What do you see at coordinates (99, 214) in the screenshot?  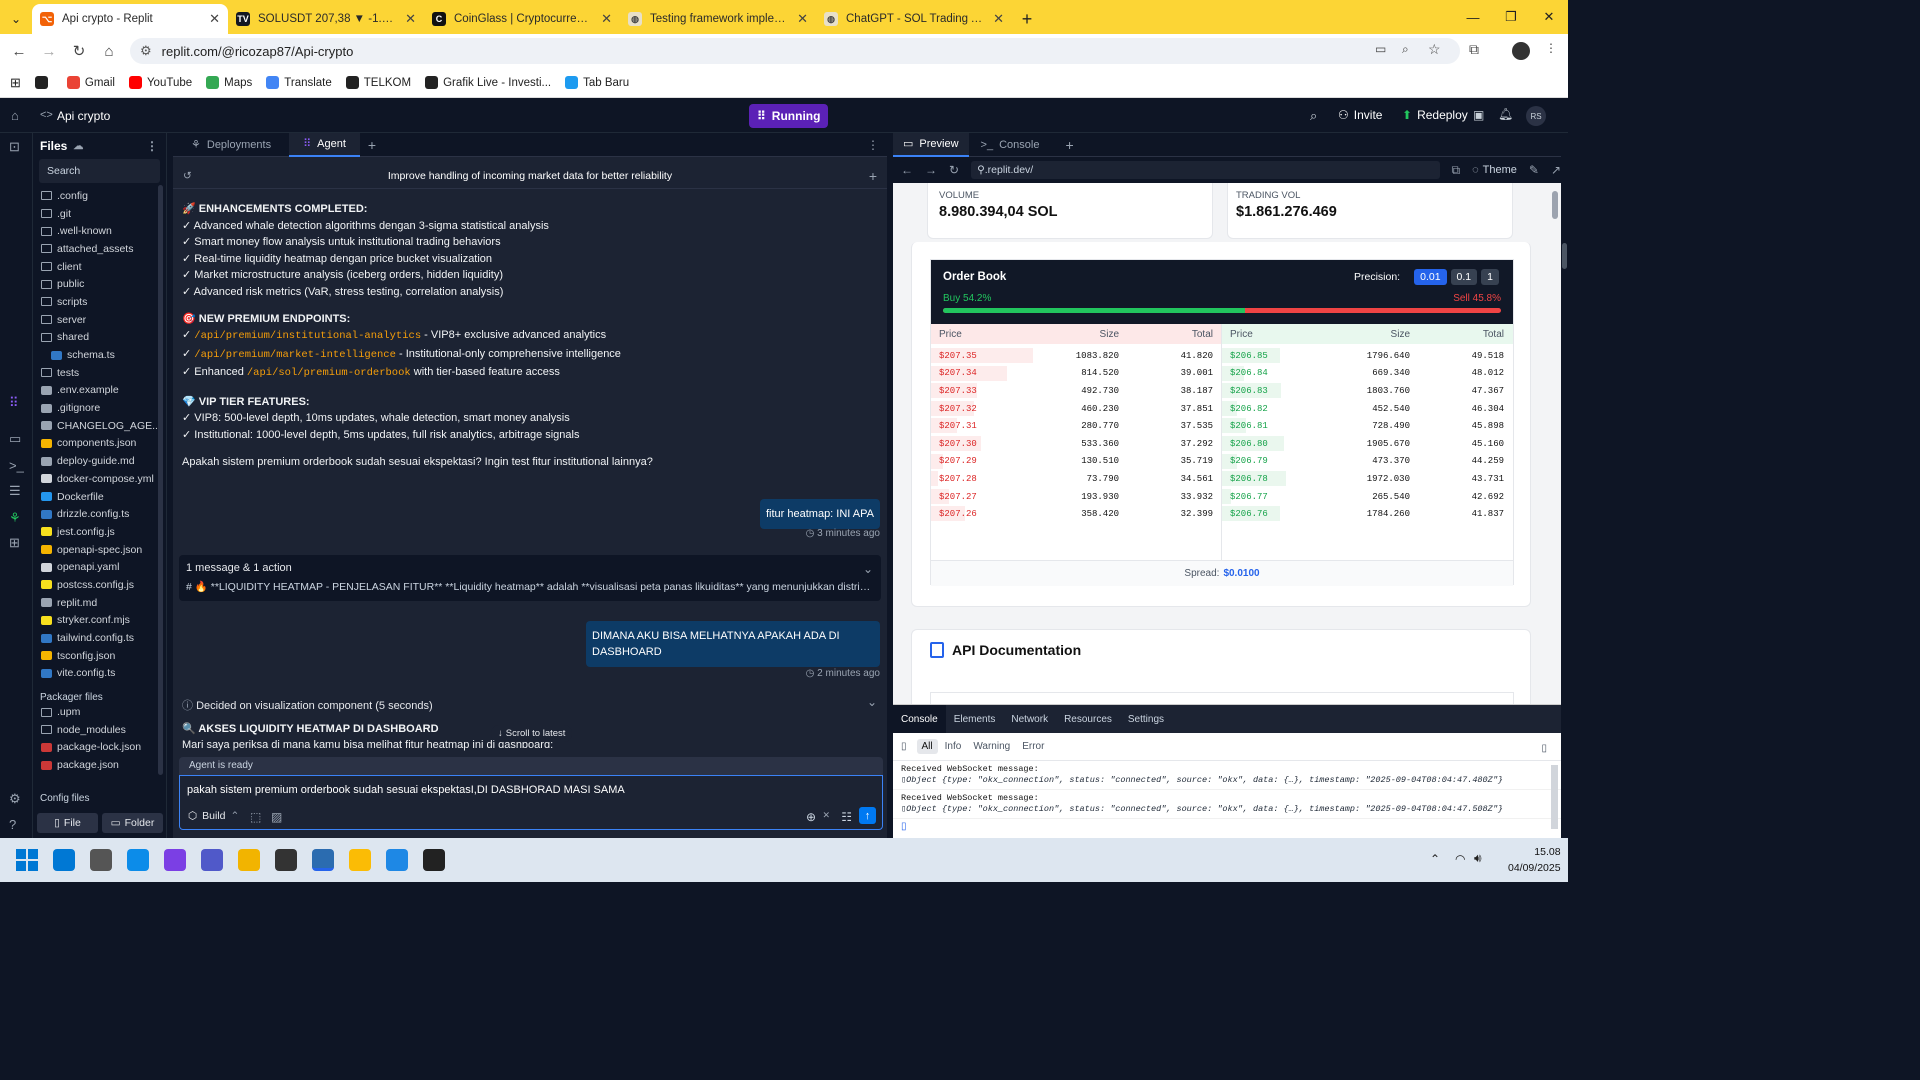 I see `file-item: .git` at bounding box center [99, 214].